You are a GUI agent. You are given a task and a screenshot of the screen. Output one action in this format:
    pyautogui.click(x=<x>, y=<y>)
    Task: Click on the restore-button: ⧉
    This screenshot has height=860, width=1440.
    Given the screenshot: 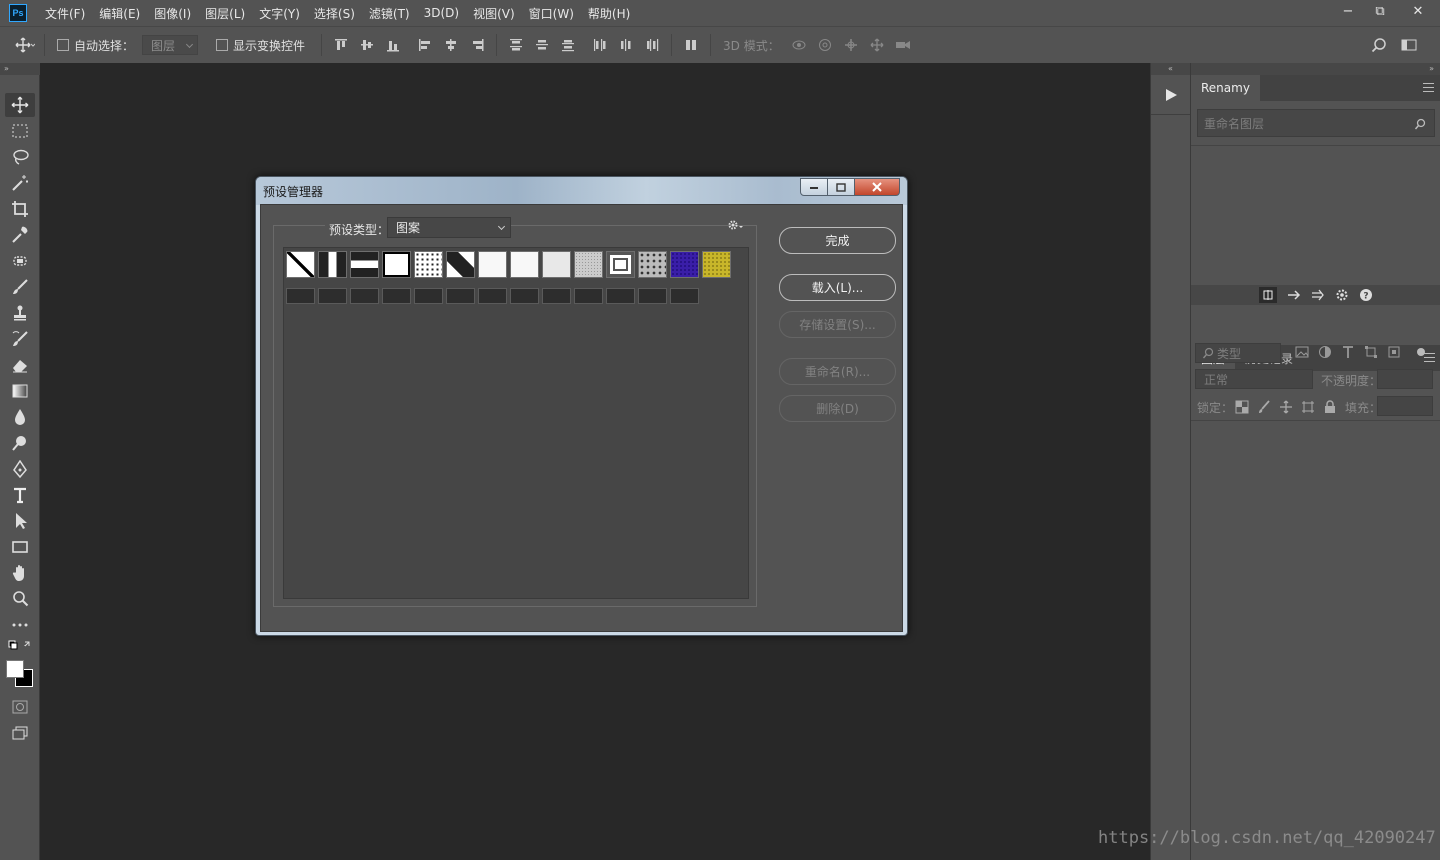 What is the action you would take?
    pyautogui.click(x=1380, y=11)
    